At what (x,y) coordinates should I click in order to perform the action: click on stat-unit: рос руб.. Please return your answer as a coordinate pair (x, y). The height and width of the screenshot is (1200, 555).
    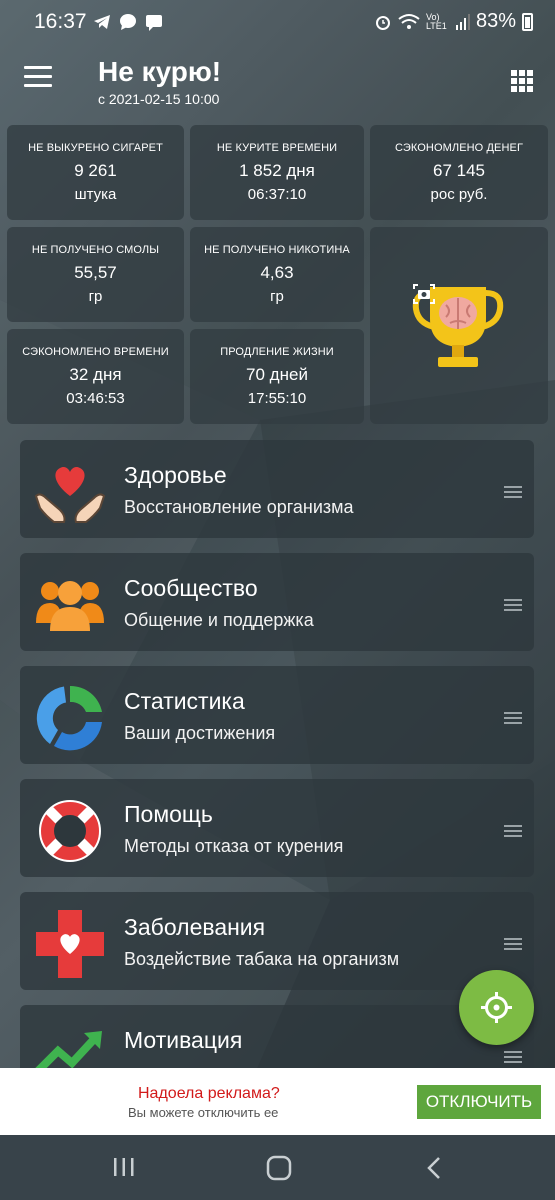
    Looking at the image, I should click on (459, 194).